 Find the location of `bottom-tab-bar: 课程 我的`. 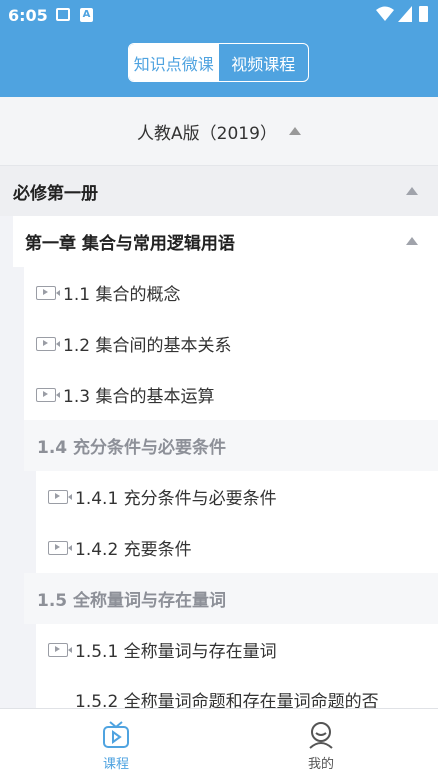

bottom-tab-bar: 课程 我的 is located at coordinates (219, 743).